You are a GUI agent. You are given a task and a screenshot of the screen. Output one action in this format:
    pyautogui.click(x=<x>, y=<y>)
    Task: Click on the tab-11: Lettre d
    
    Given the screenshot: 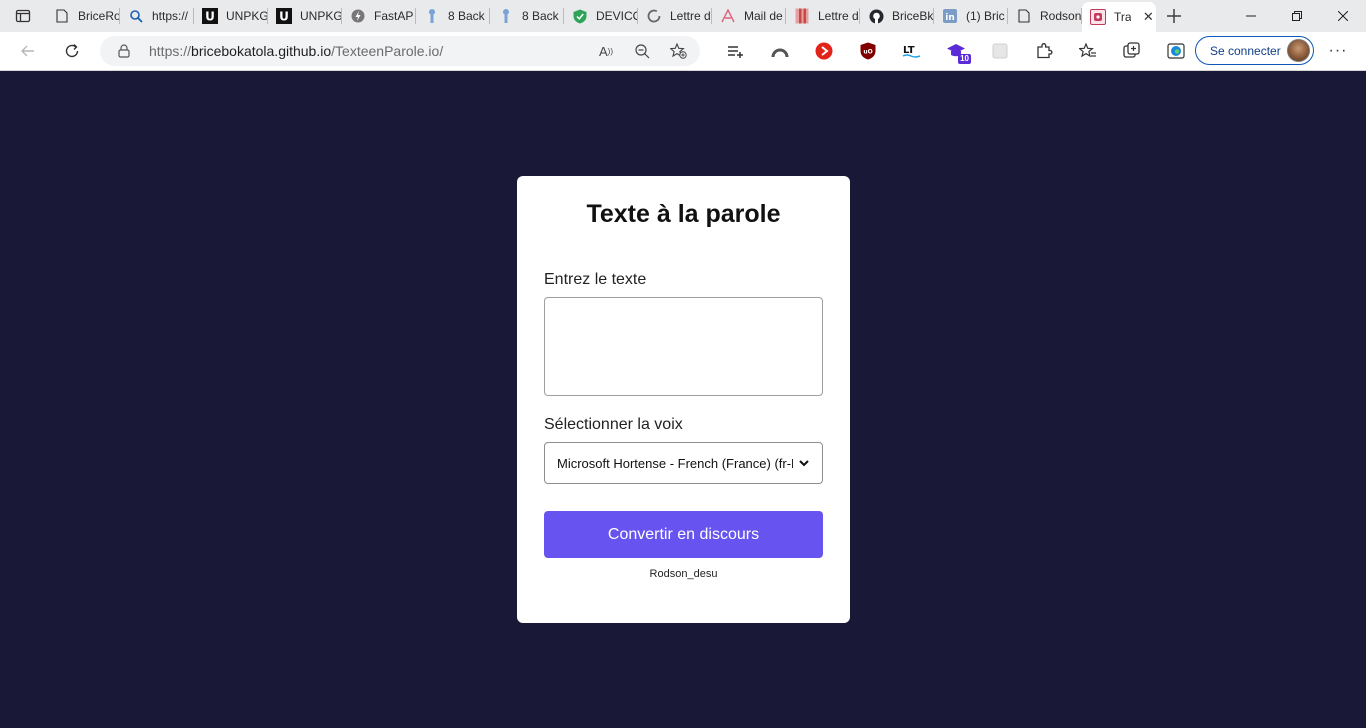 What is the action you would take?
    pyautogui.click(x=823, y=16)
    